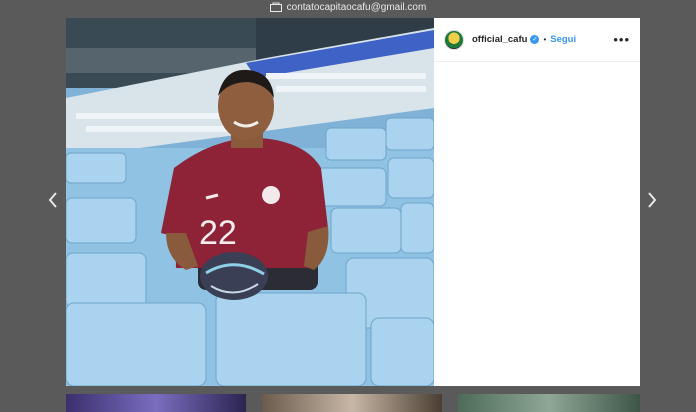 Image resolution: width=696 pixels, height=412 pixels. I want to click on post-header: official_cafu ✓ • Segui •••, so click(537, 40).